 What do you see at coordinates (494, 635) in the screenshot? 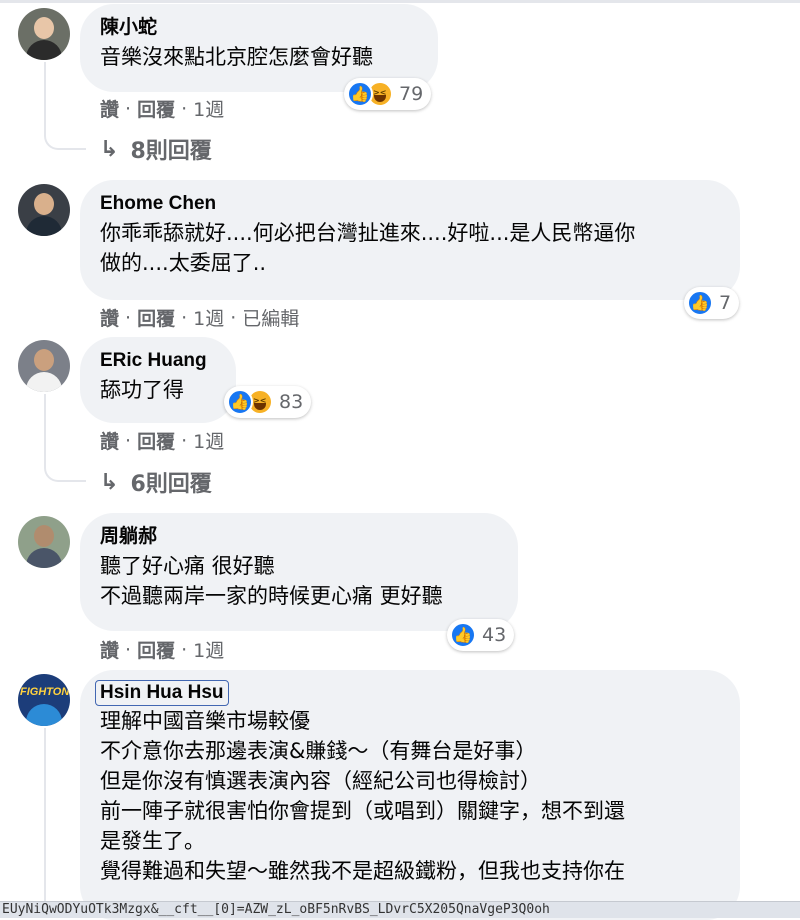
I see `reaction-count: 43` at bounding box center [494, 635].